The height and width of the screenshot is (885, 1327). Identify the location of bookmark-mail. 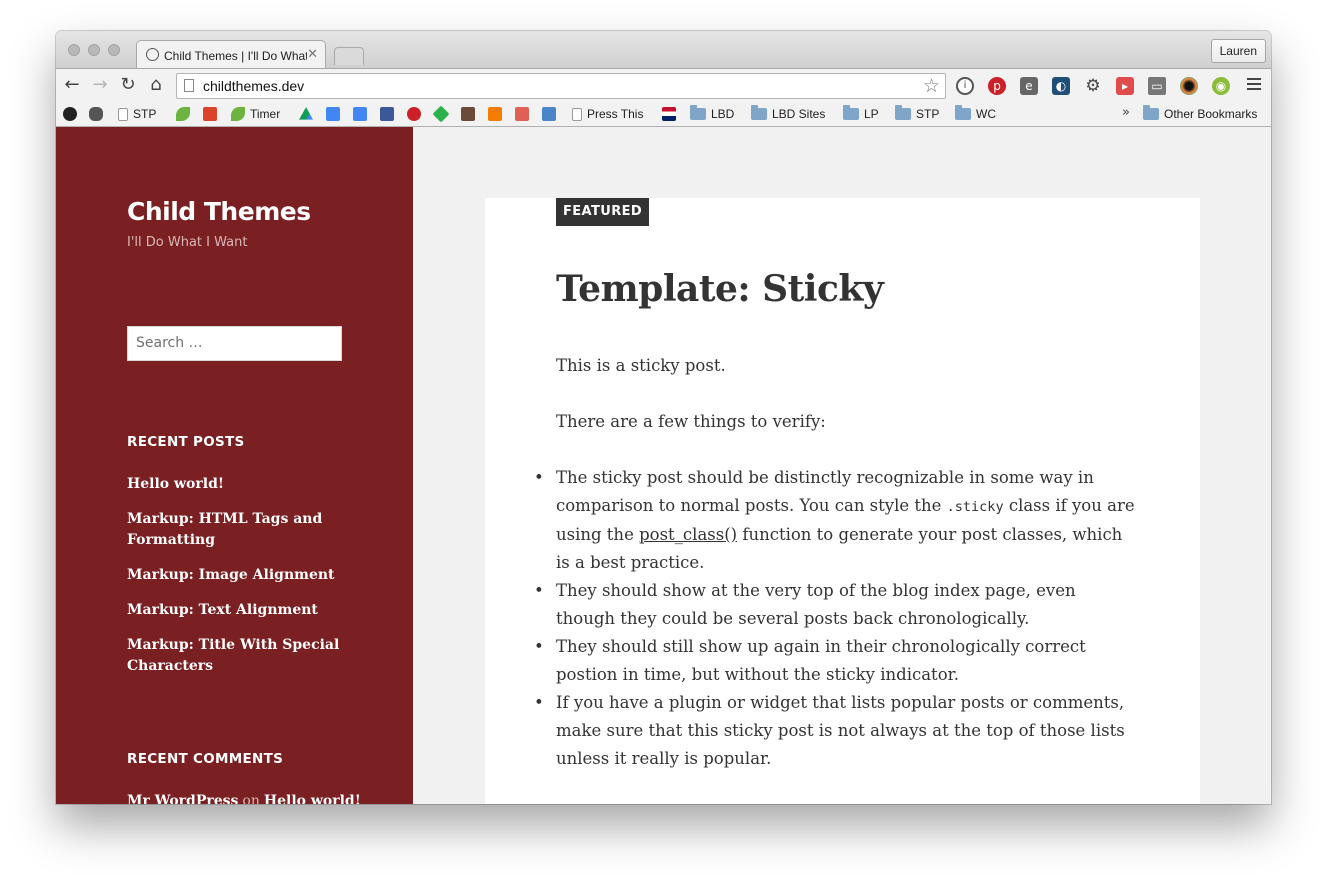
(551, 114).